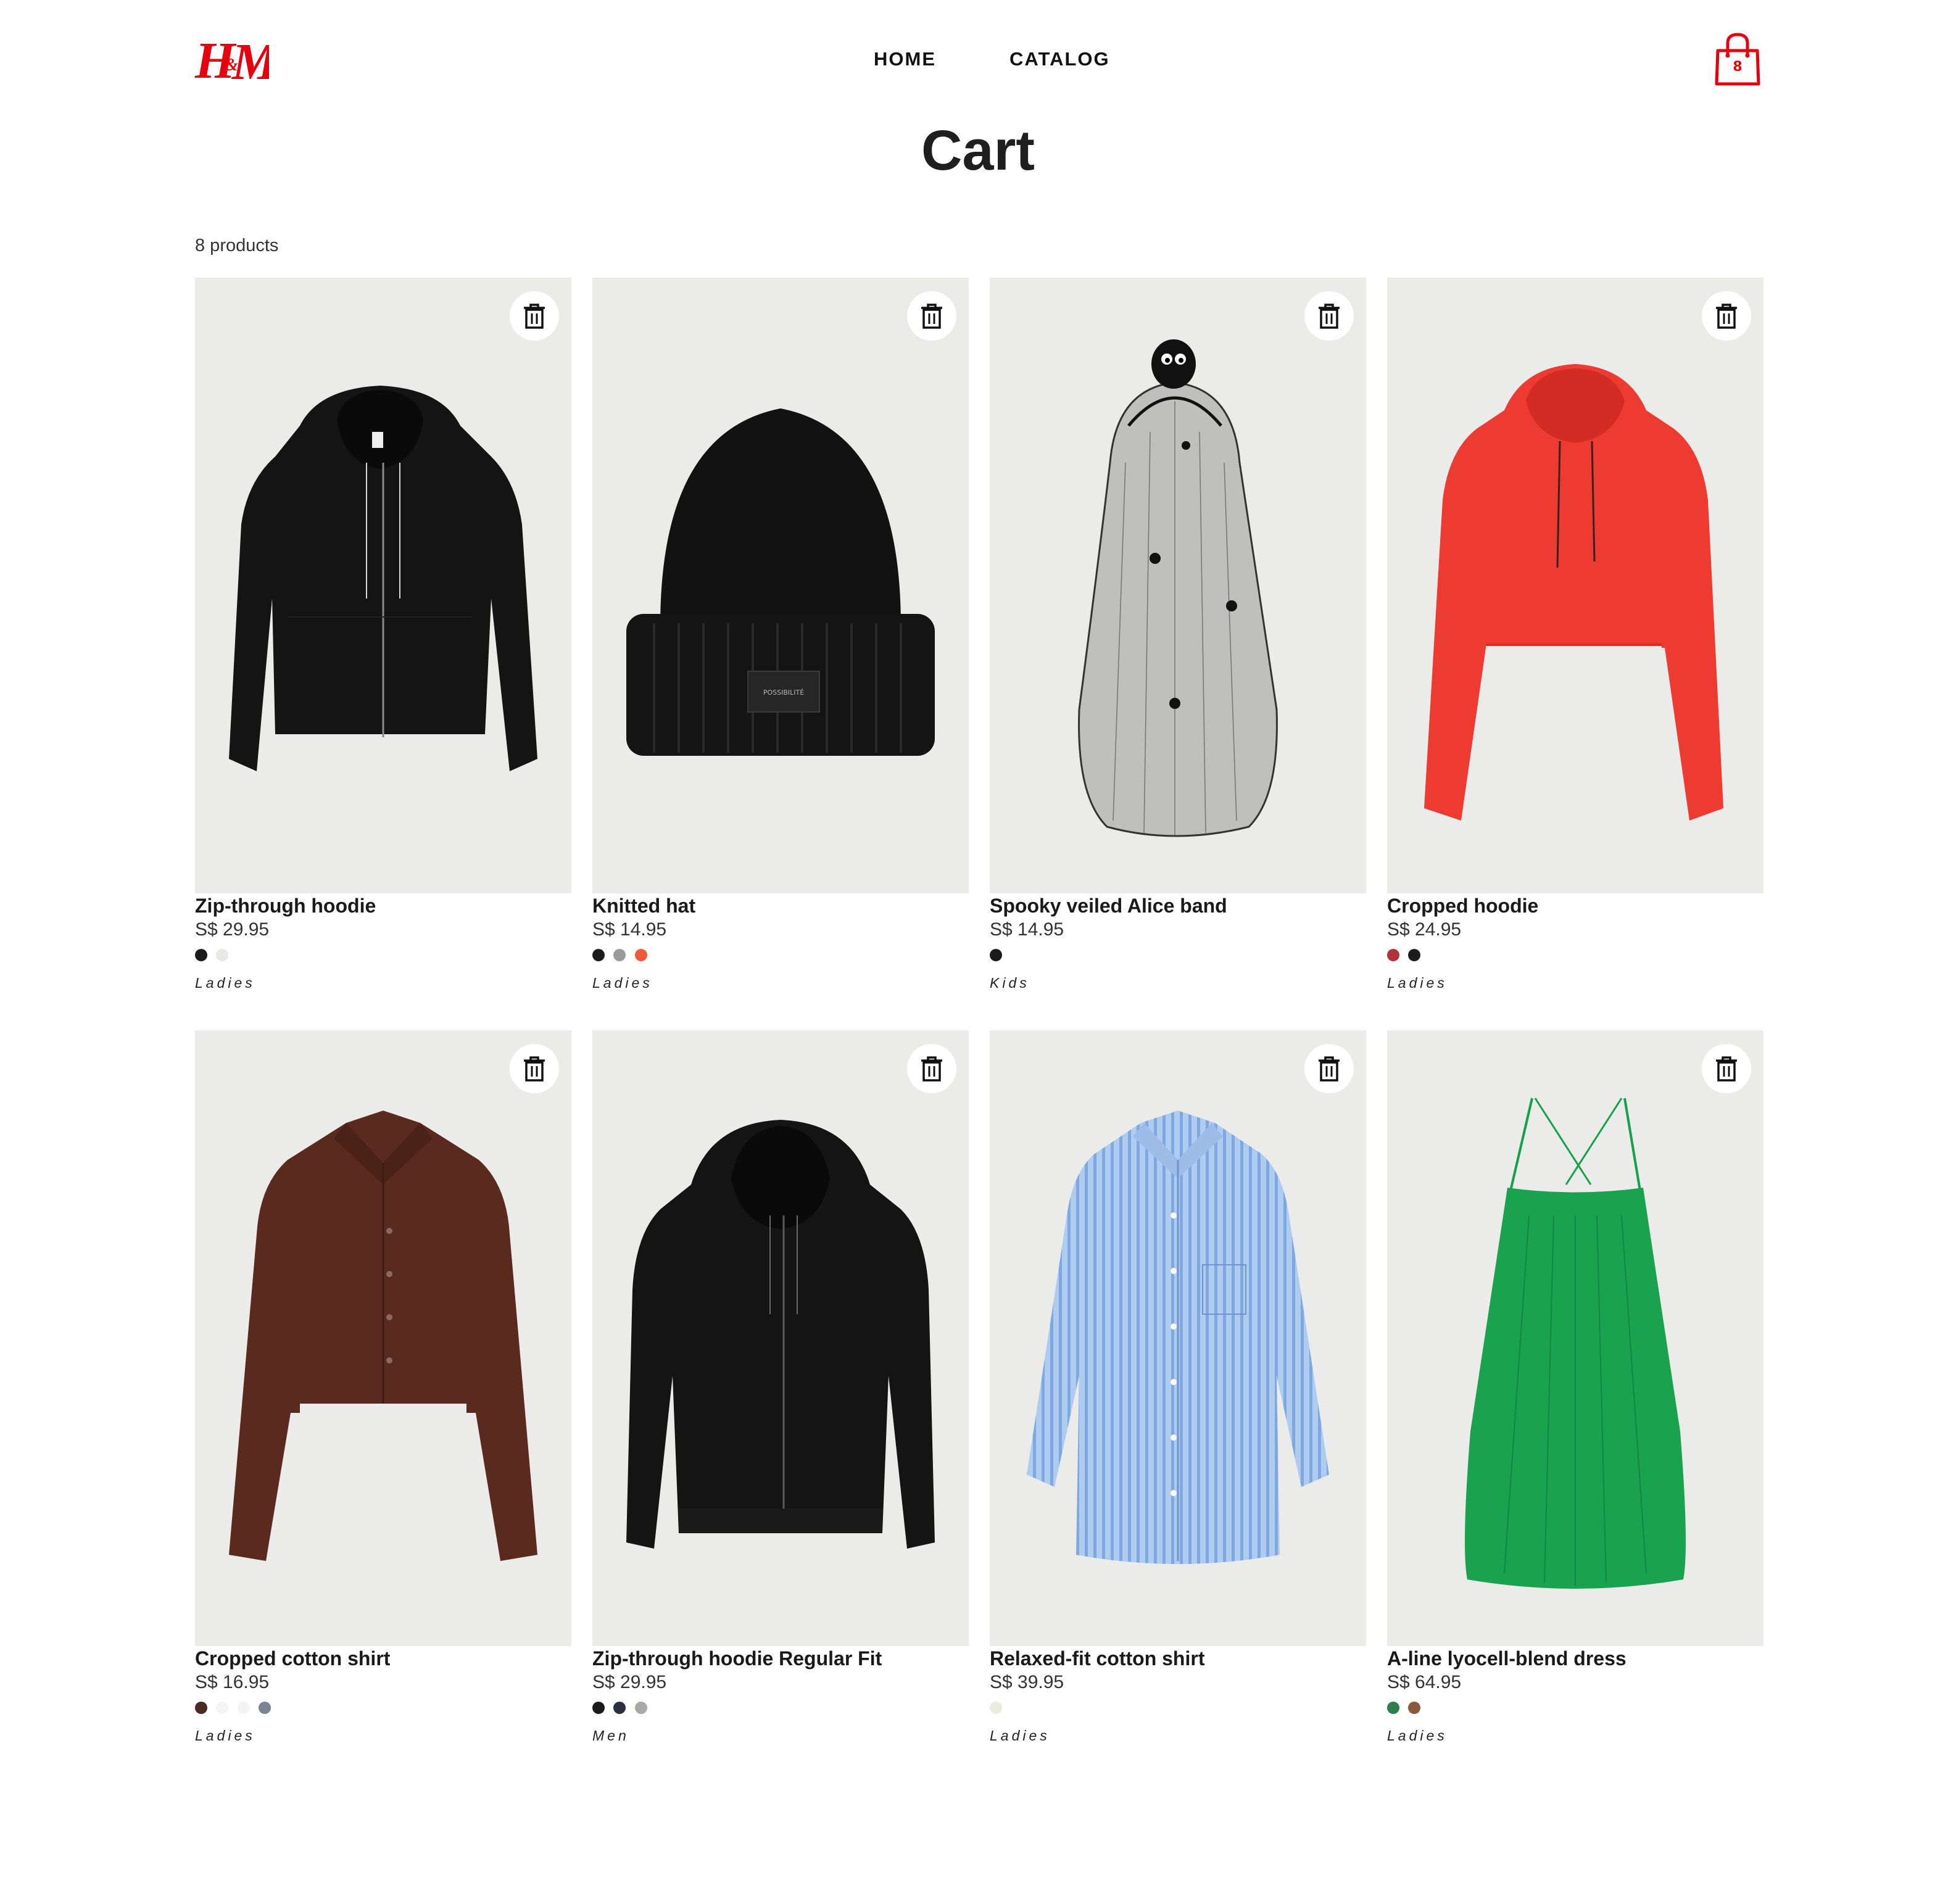 This screenshot has width=1956, height=1904. I want to click on product-price: S$ 64.95, so click(1424, 1682).